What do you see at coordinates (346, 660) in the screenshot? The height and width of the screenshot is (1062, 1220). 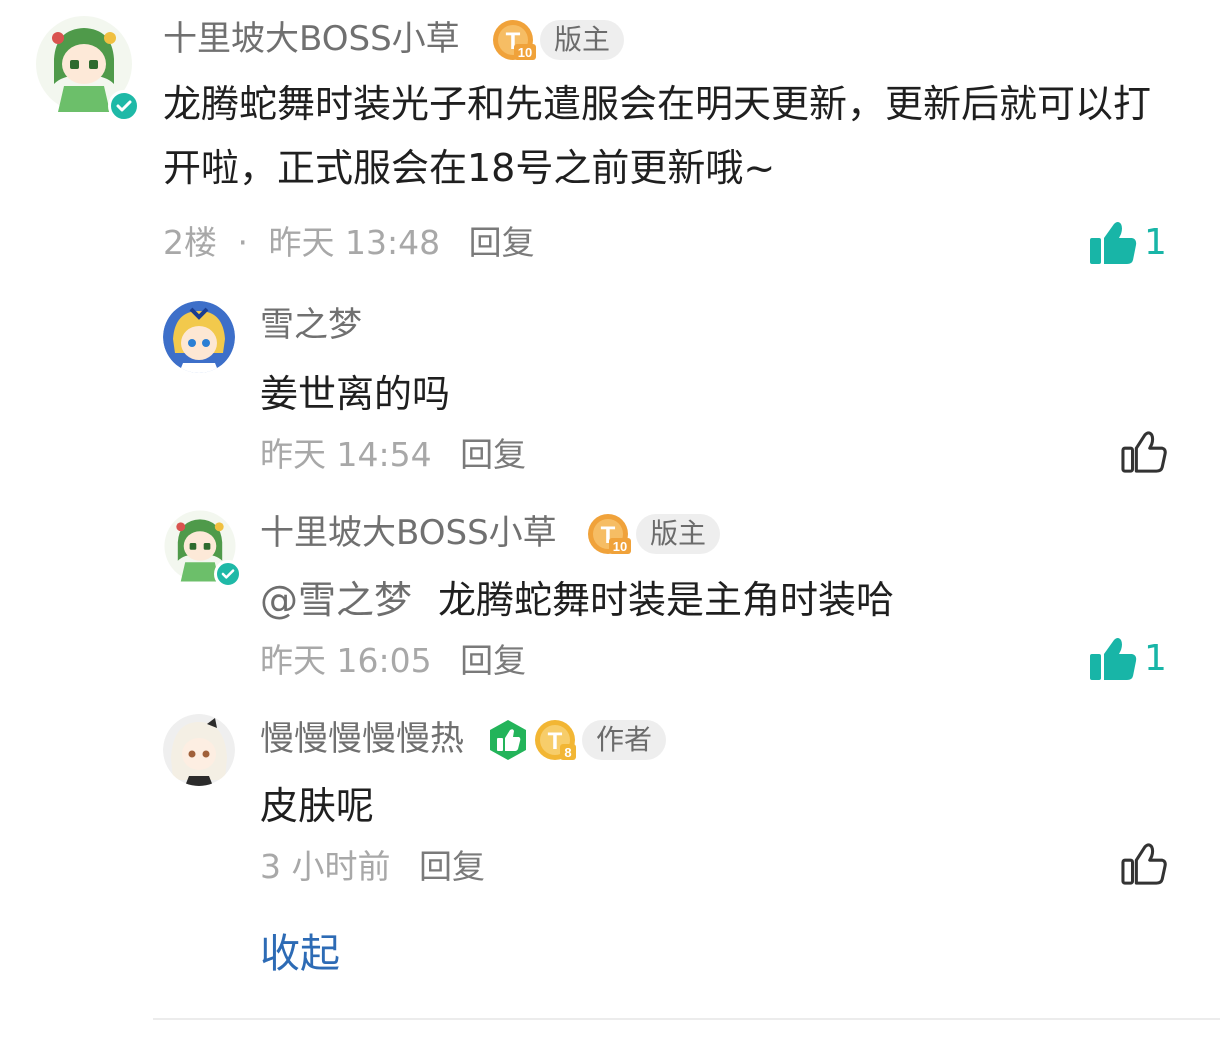 I see `reply-time: 昨天 16:05` at bounding box center [346, 660].